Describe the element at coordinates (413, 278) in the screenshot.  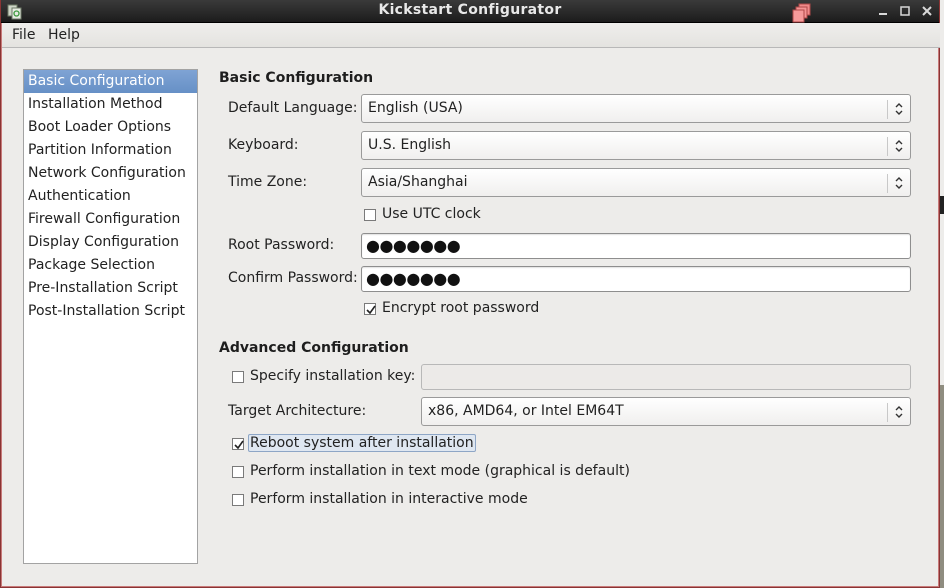
I see `confirm-password-value: ●●●●●●●` at that location.